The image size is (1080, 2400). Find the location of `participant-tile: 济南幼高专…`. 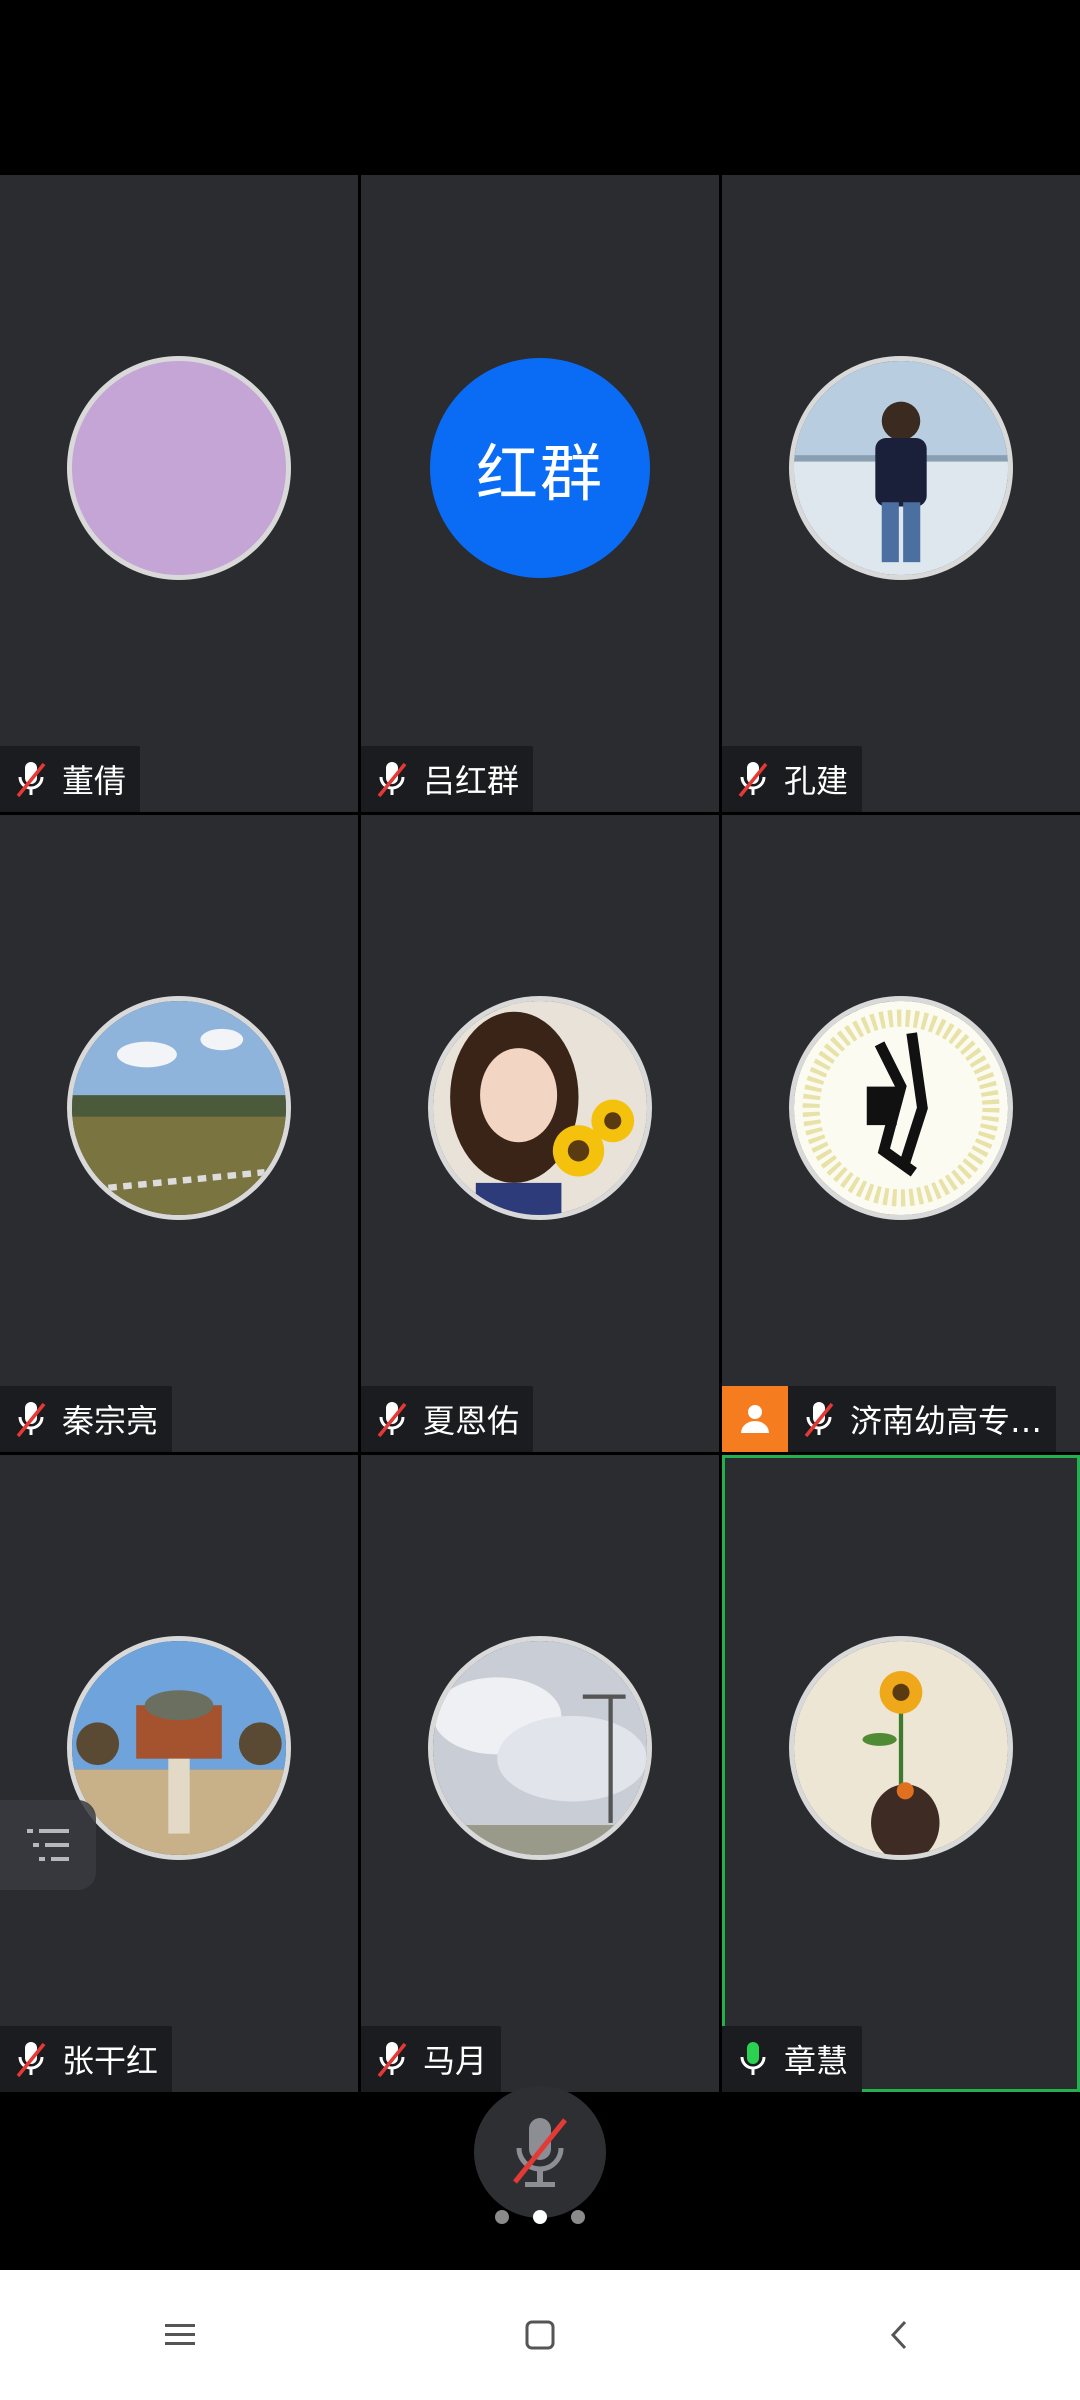

participant-tile: 济南幼高专… is located at coordinates (901, 1133).